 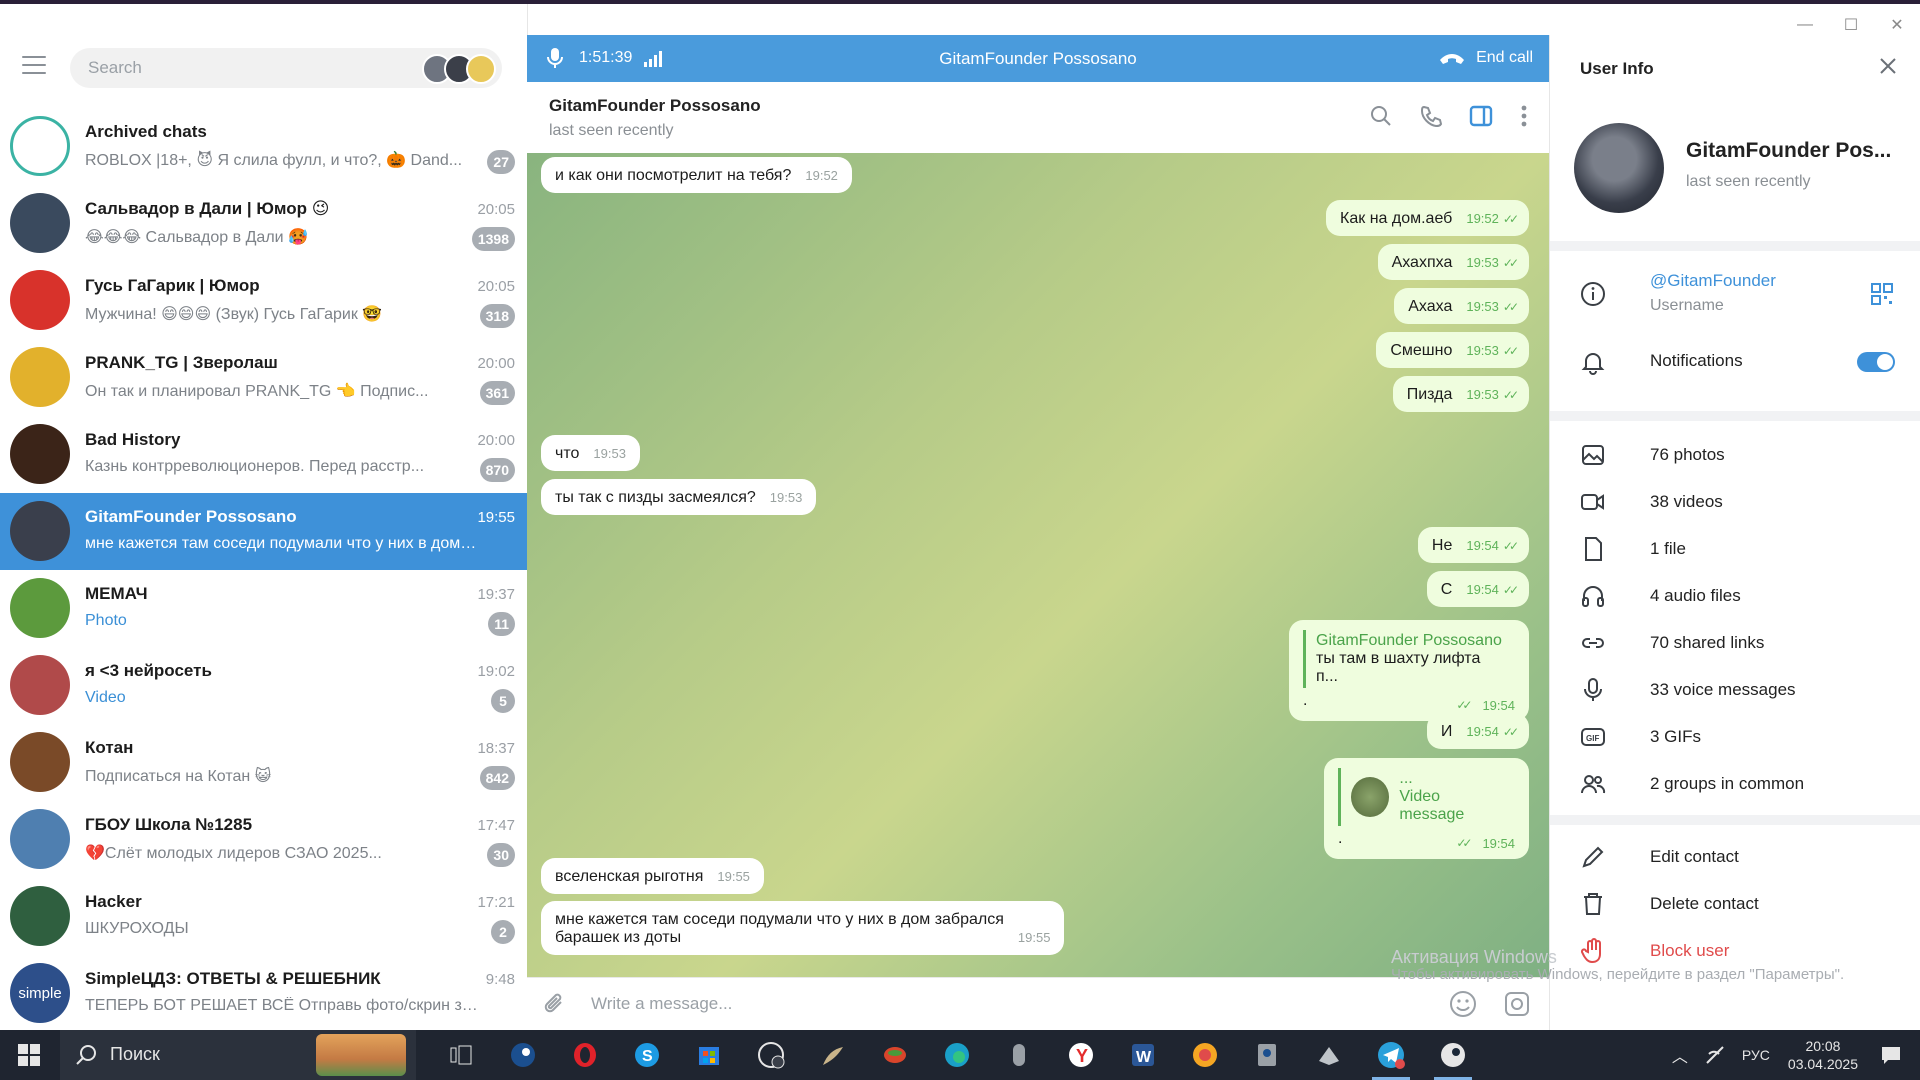 What do you see at coordinates (523, 1055) in the screenshot?
I see `steam-icon` at bounding box center [523, 1055].